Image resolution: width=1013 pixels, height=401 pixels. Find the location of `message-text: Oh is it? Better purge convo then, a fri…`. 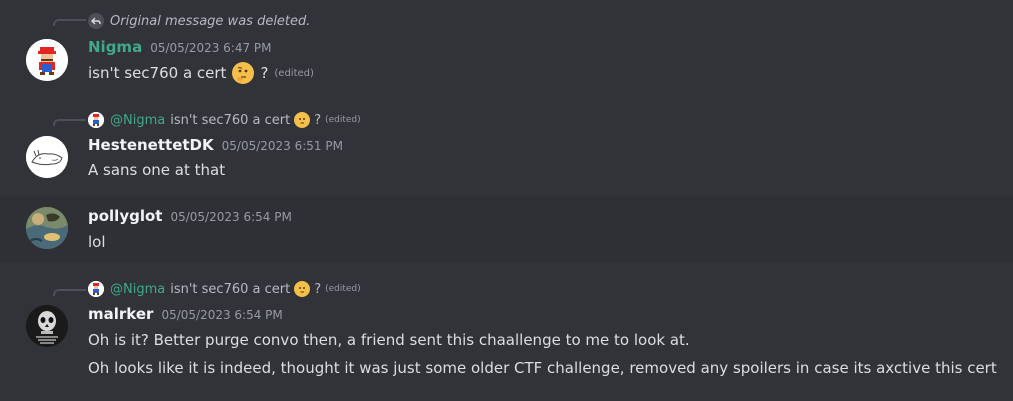

message-text: Oh is it? Better purge convo then, a fri… is located at coordinates (389, 340).